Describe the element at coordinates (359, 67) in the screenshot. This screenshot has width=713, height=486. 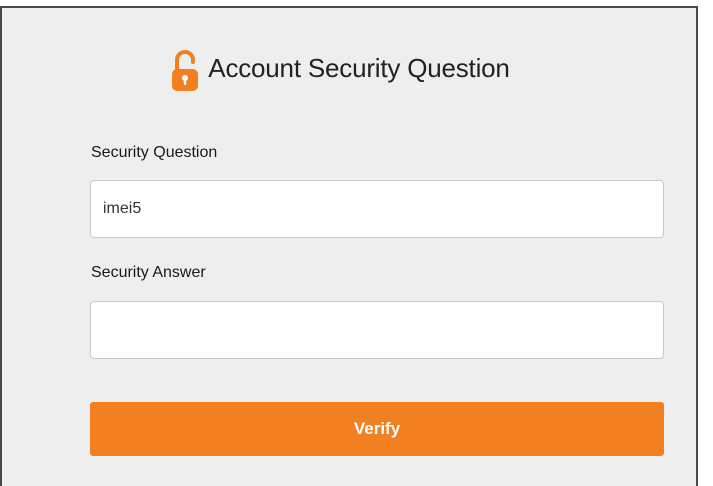
I see `page-title: Account Security Question` at that location.